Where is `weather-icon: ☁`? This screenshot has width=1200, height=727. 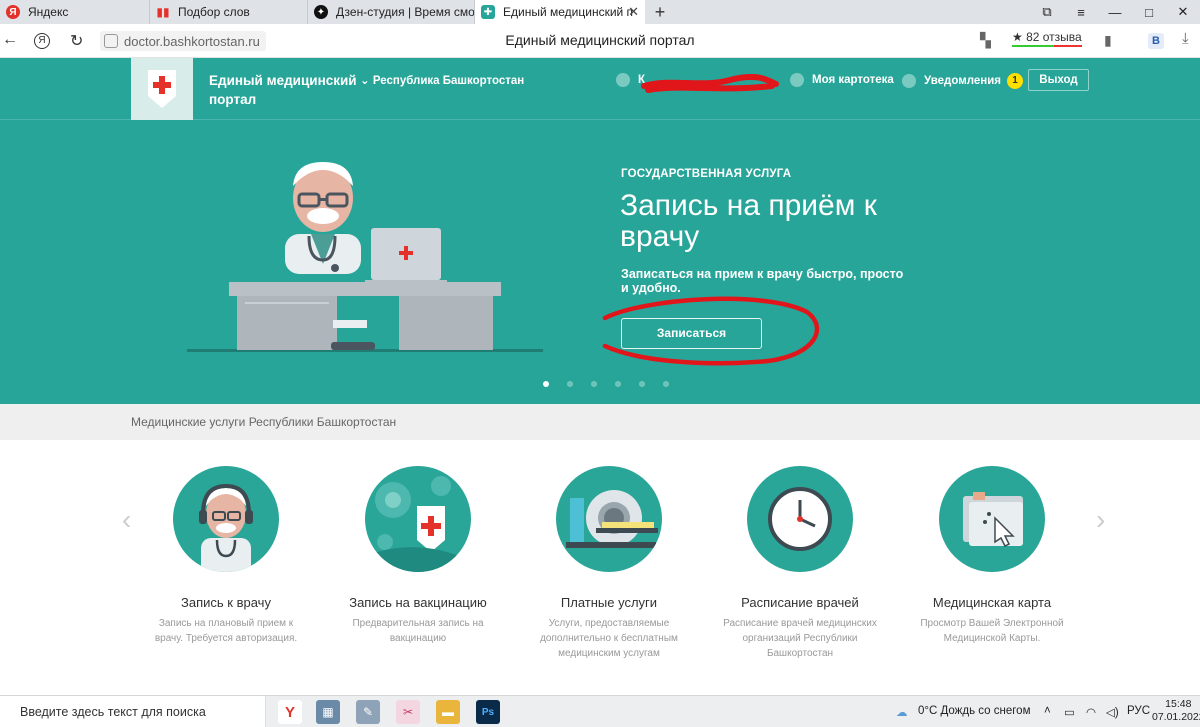
weather-icon: ☁ is located at coordinates (902, 712).